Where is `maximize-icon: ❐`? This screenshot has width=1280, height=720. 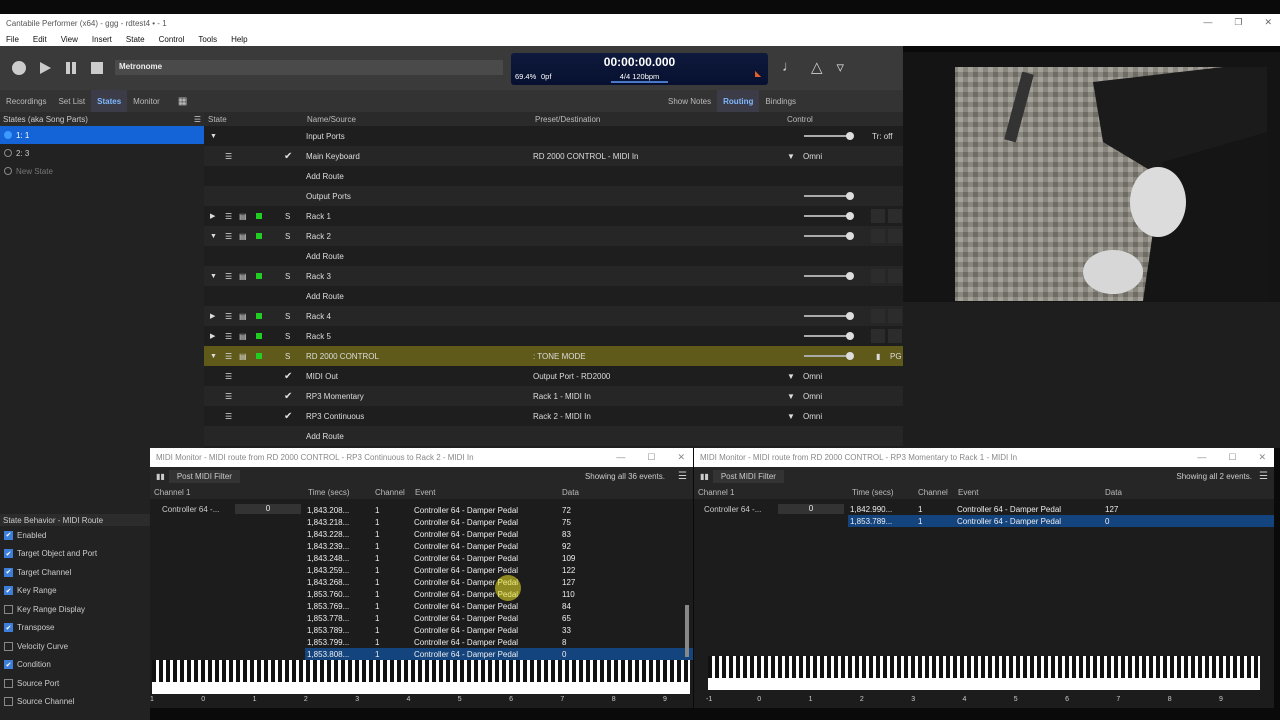 maximize-icon: ❐ is located at coordinates (1238, 22).